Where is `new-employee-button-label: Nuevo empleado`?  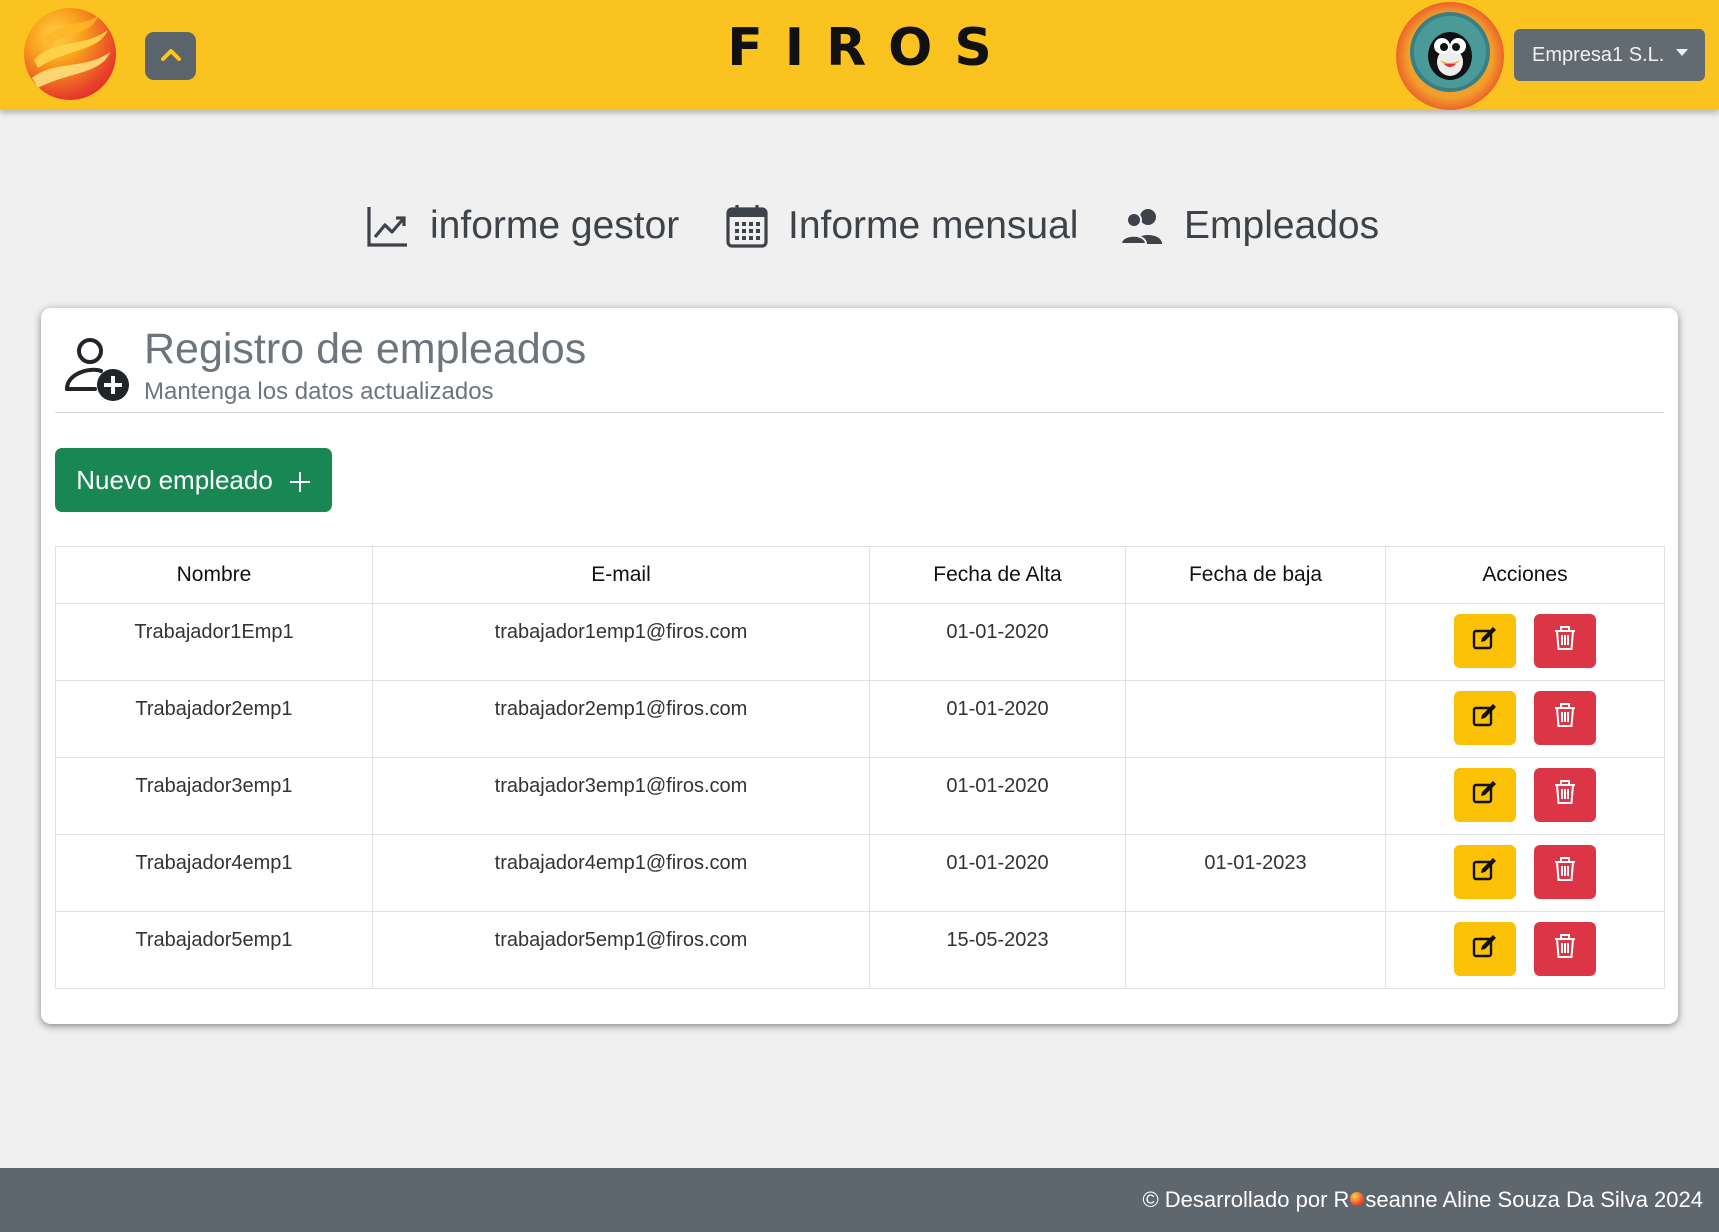 new-employee-button-label: Nuevo empleado is located at coordinates (174, 479).